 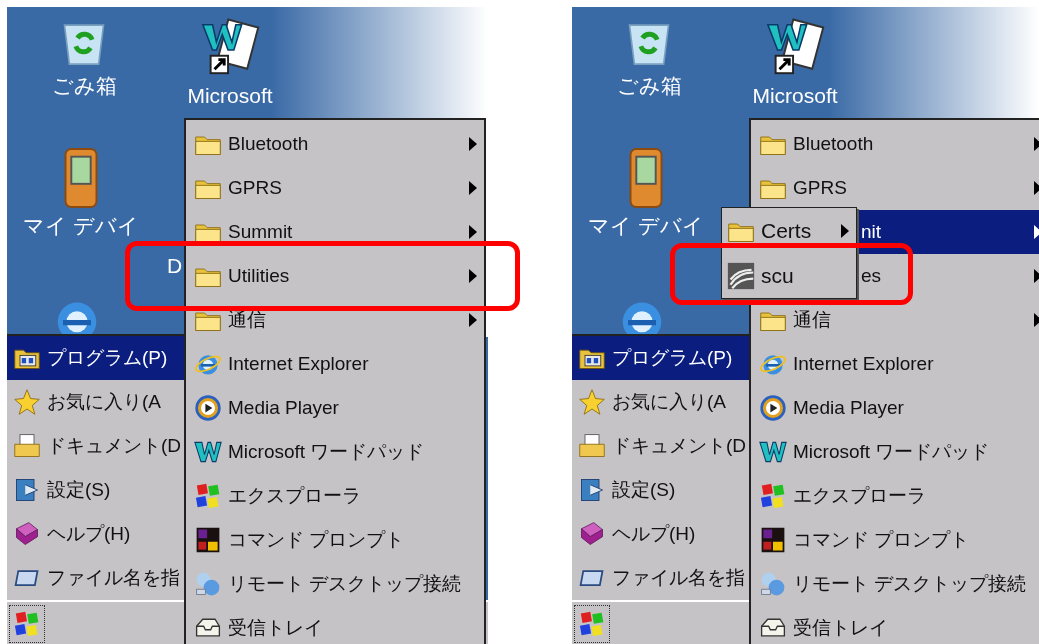 I want to click on menu-item: nit, so click(x=949, y=232).